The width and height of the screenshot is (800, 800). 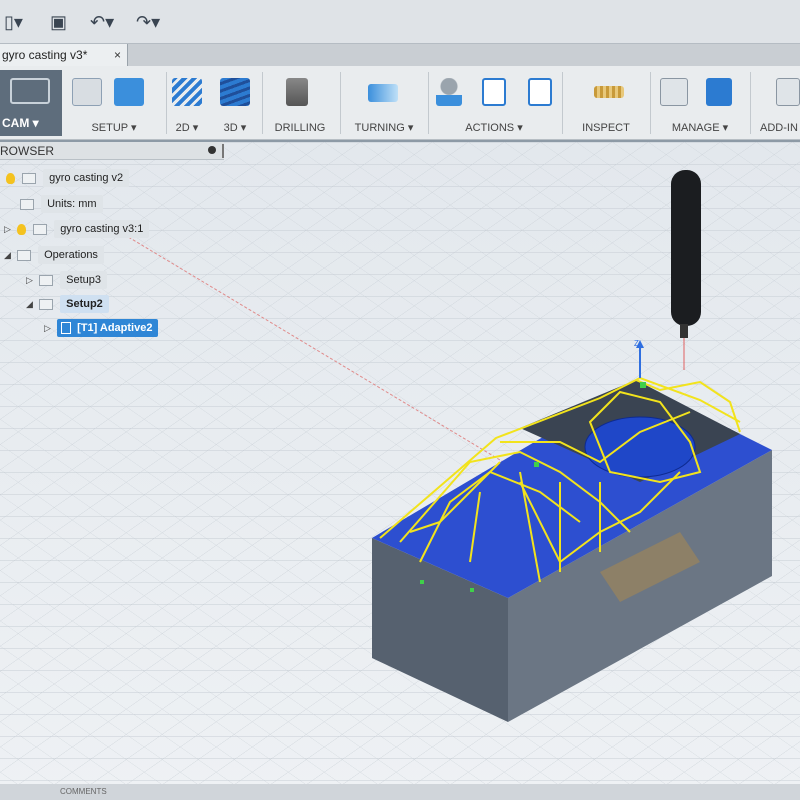 I want to click on turning-group: TURNING ▾, so click(x=384, y=103).